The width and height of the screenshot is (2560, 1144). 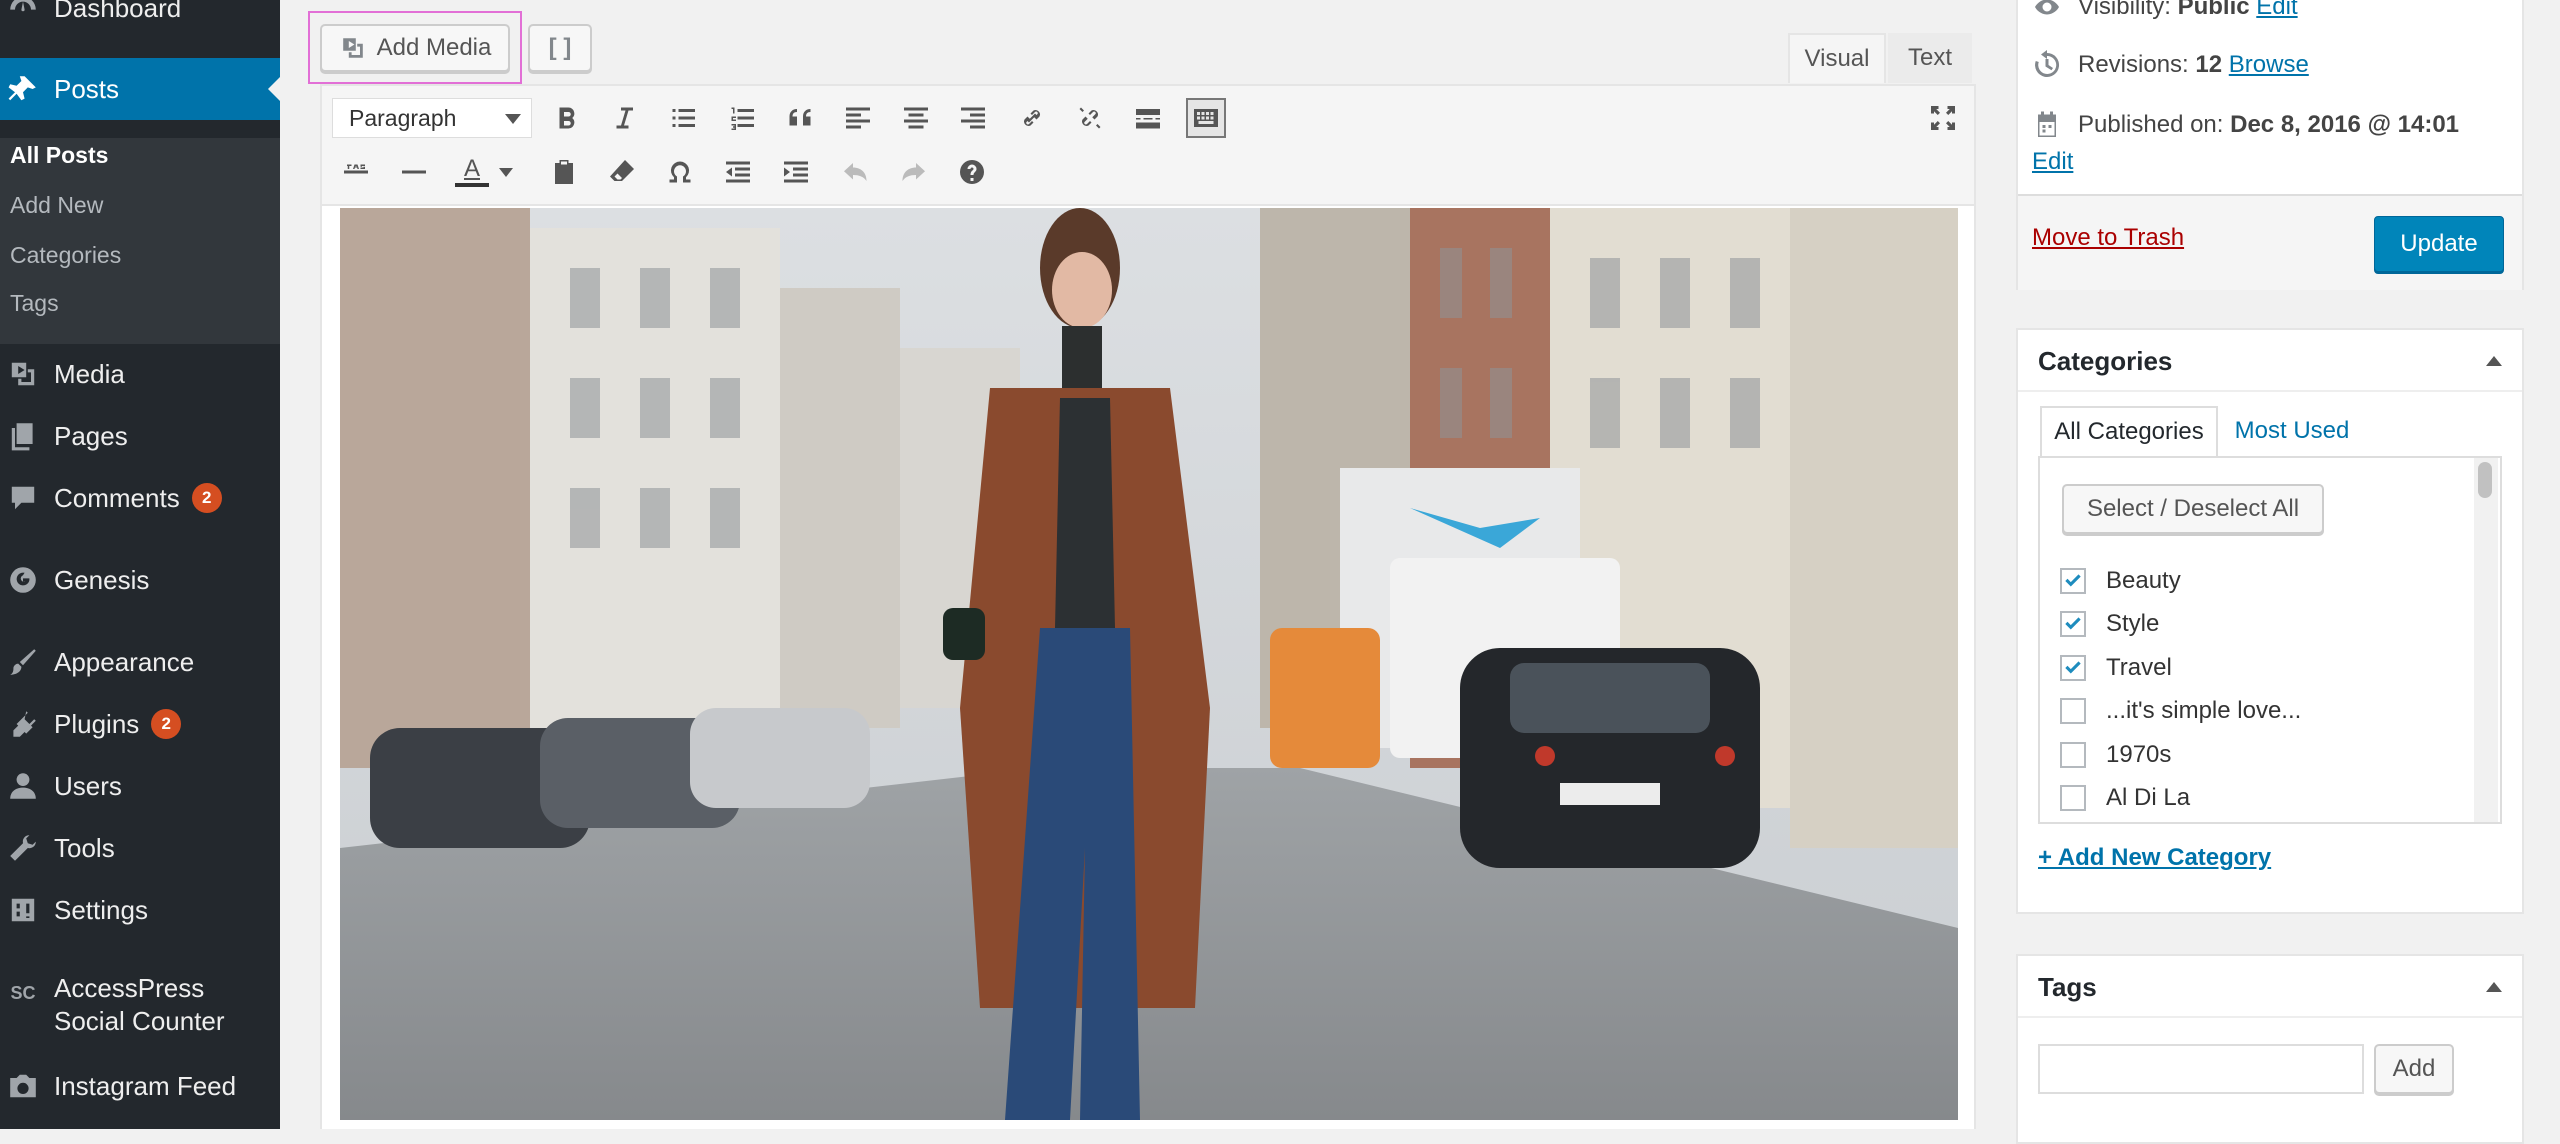 I want to click on published-edit-row: Edit, so click(x=2052, y=162).